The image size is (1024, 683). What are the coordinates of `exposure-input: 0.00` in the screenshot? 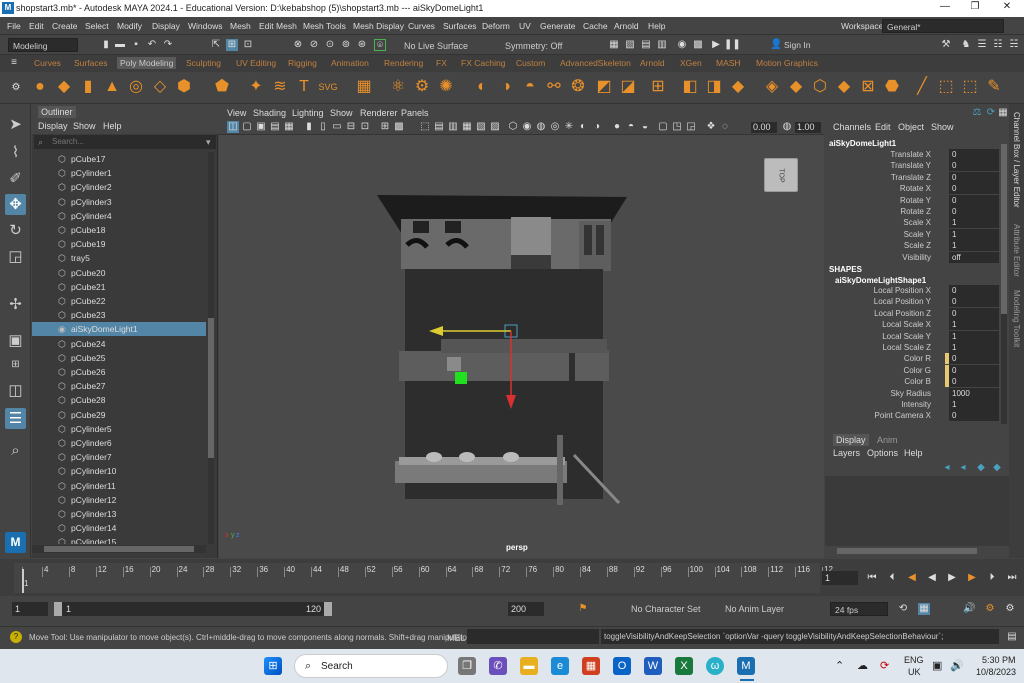 It's located at (764, 127).